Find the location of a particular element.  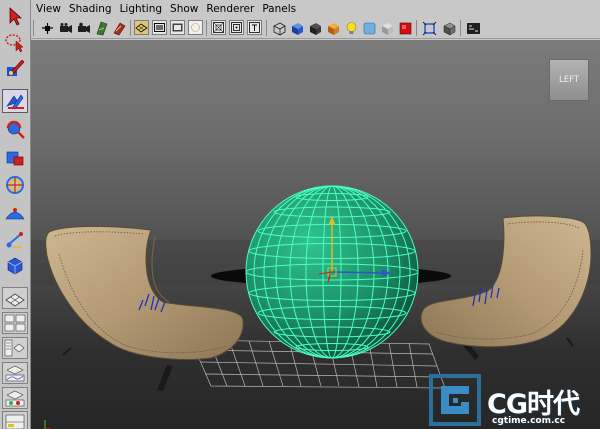

view-cube: LEFT is located at coordinates (569, 80).